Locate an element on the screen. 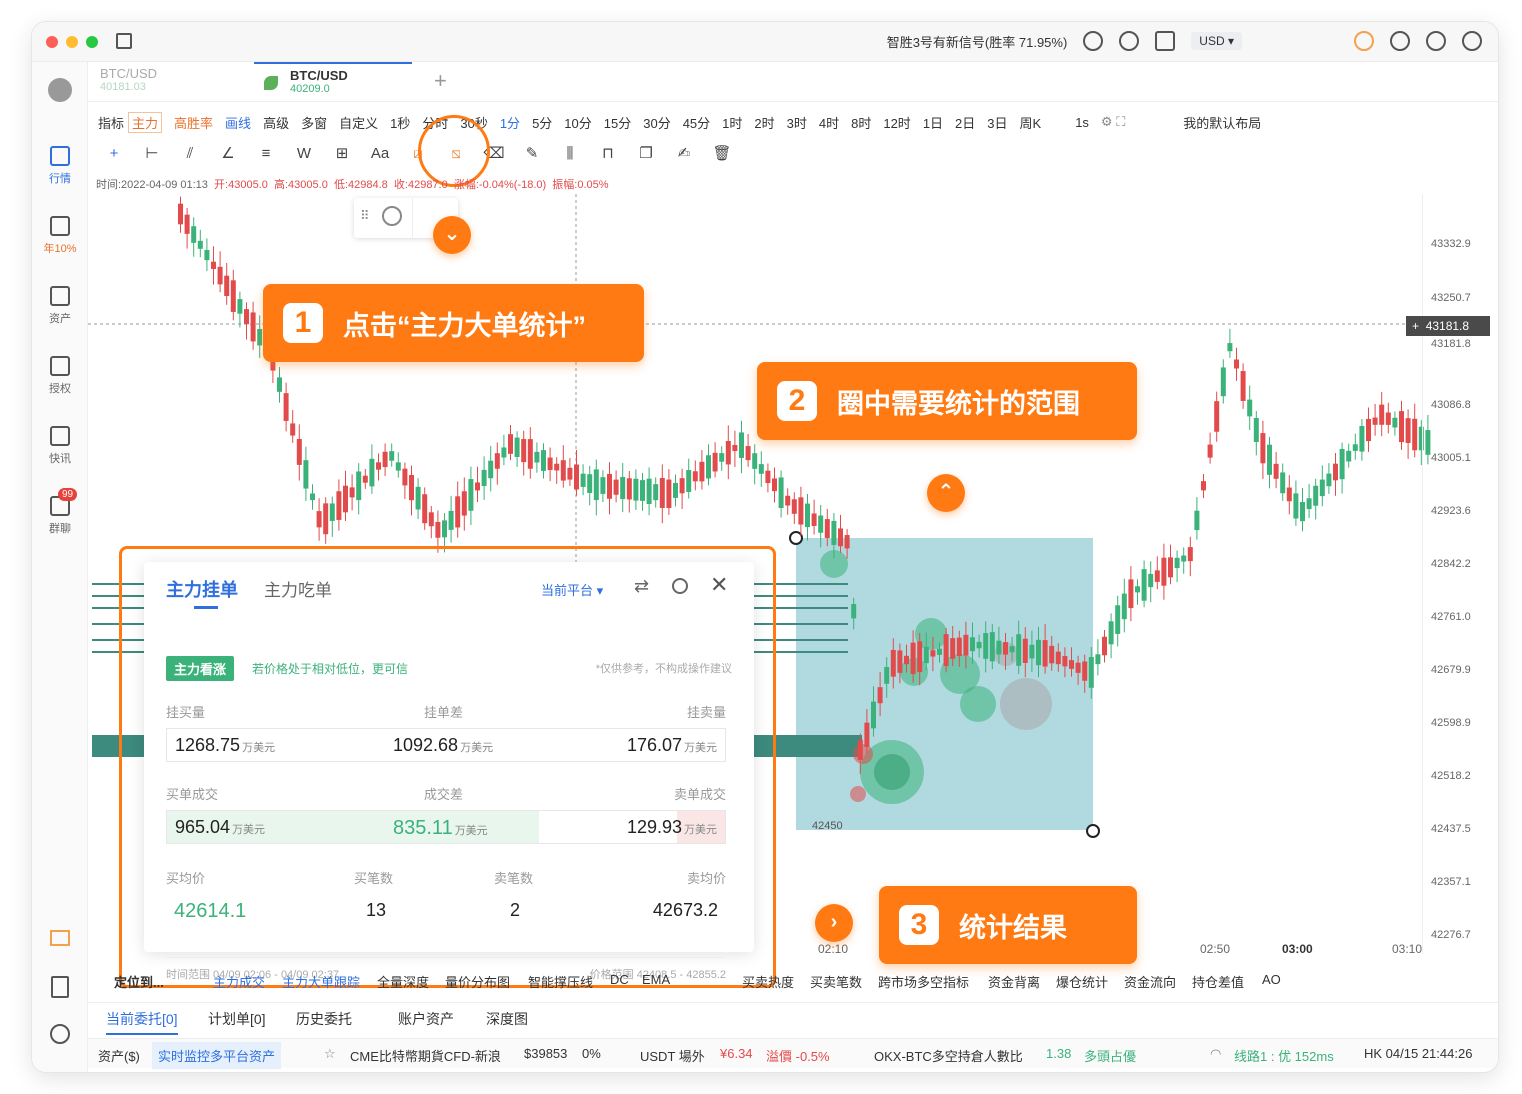  layout-select: 我的默认布局 is located at coordinates (1222, 122).